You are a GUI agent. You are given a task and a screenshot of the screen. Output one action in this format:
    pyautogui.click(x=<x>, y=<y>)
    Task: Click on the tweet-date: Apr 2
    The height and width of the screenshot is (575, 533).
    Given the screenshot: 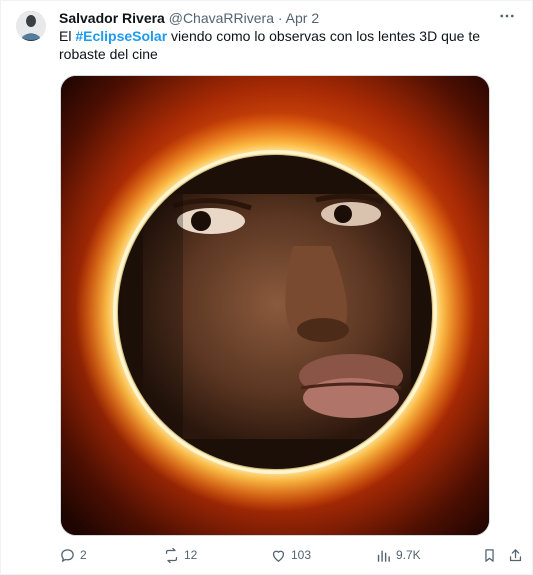 What is the action you would take?
    pyautogui.click(x=302, y=18)
    